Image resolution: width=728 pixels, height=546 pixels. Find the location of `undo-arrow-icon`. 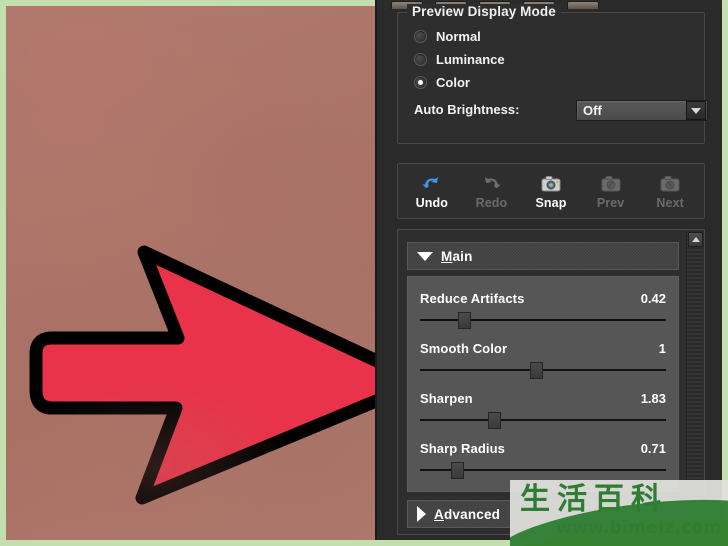

undo-arrow-icon is located at coordinates (432, 184).